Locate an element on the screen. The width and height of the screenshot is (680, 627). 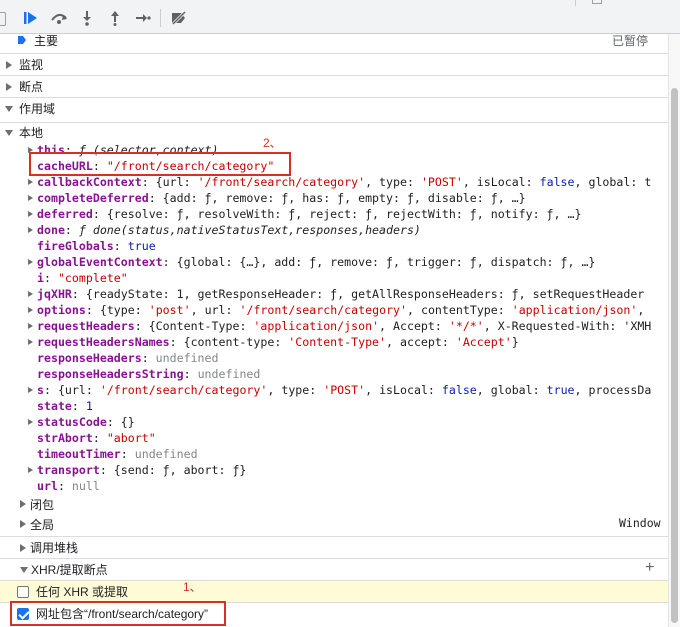
breakpoints-section-header: 断点 is located at coordinates (334, 86).